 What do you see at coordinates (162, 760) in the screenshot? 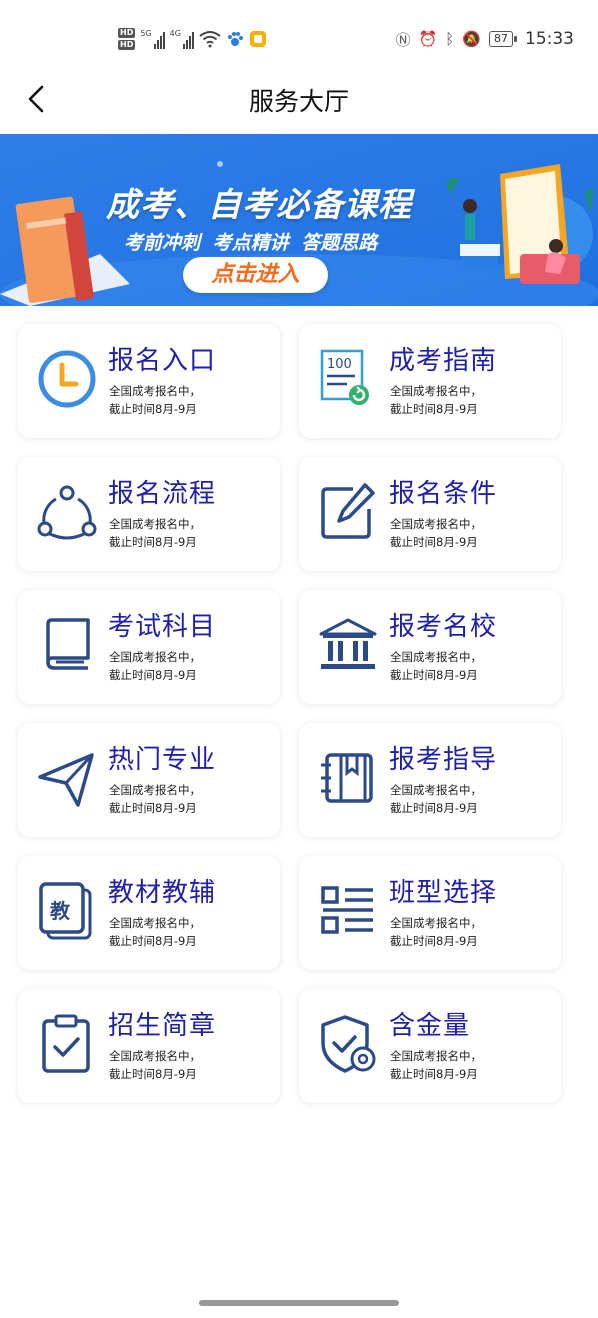
I see `card-title: 热门专业` at bounding box center [162, 760].